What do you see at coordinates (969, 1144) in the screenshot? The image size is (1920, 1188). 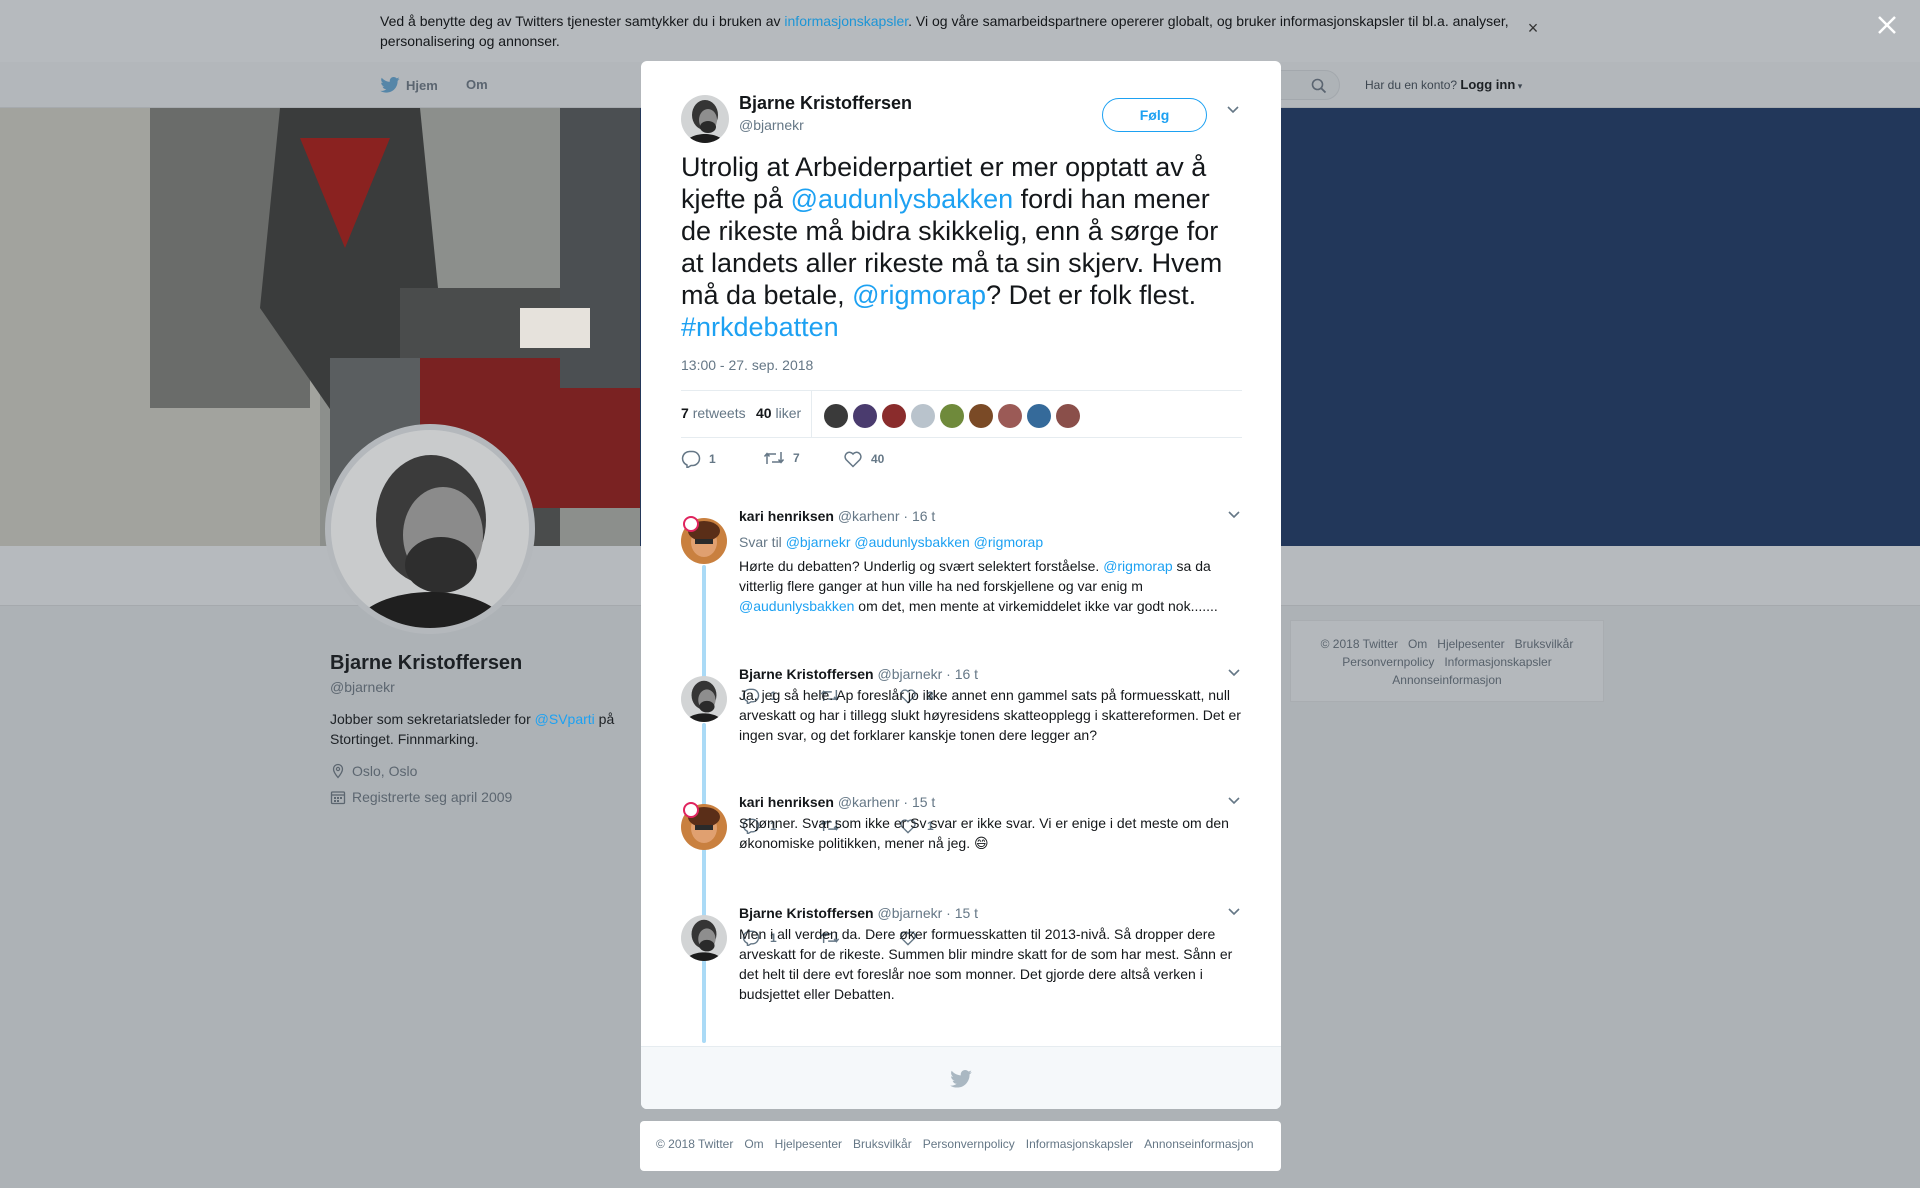 I see `footer-link: Personvernpolicy` at bounding box center [969, 1144].